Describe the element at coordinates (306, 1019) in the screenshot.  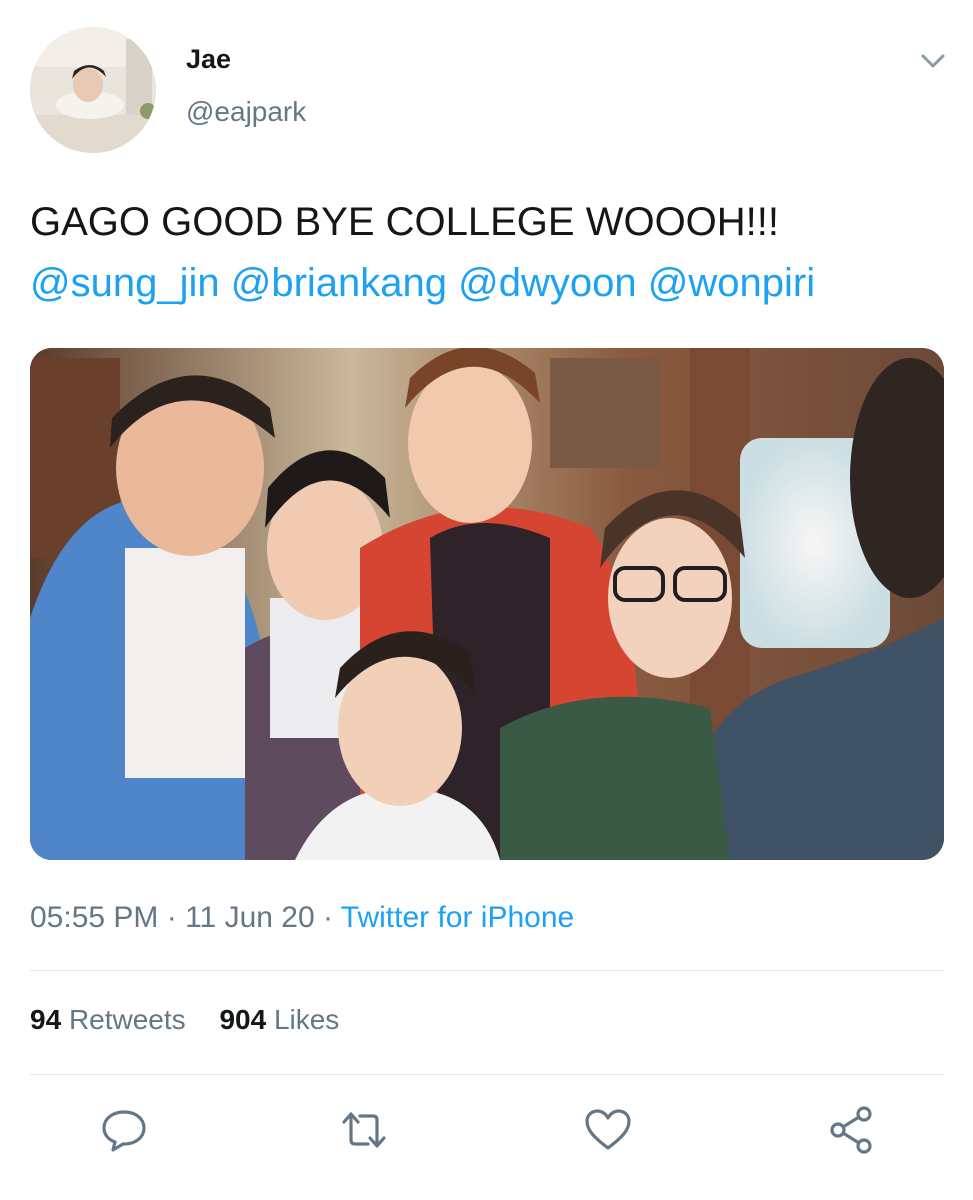
I see `likes-label: Likes` at that location.